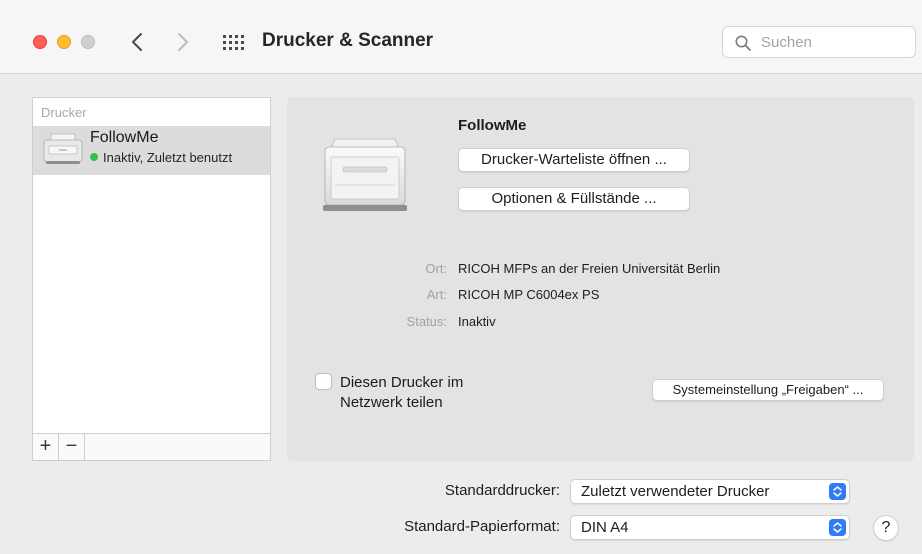  I want to click on minimize-window-button, so click(64, 42).